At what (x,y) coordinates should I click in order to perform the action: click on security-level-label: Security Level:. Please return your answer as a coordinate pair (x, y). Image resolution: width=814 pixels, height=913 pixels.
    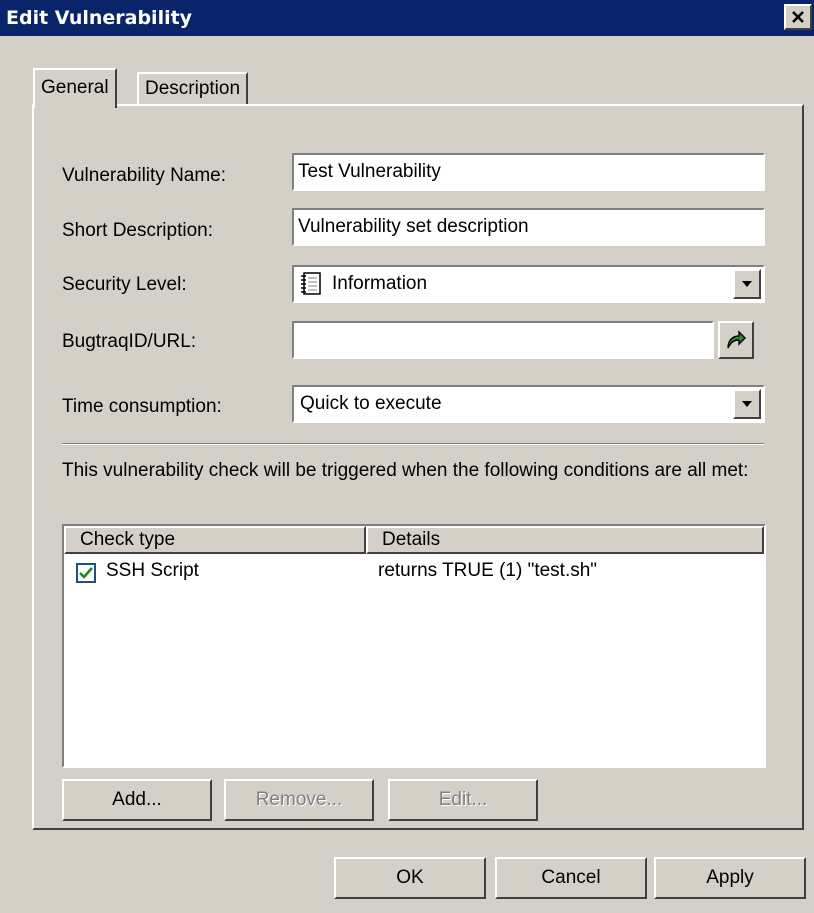
    Looking at the image, I should click on (124, 284).